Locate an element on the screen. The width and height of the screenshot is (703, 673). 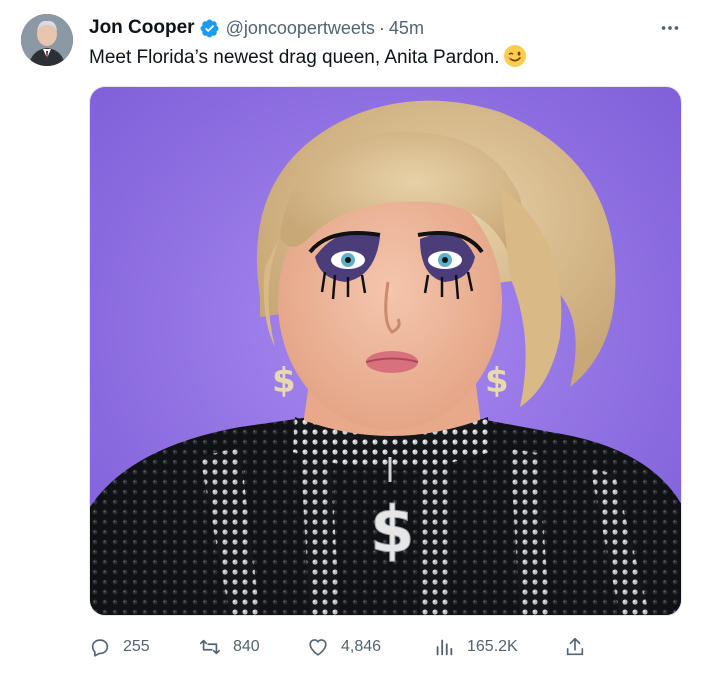
retweet-count: 840 is located at coordinates (246, 646).